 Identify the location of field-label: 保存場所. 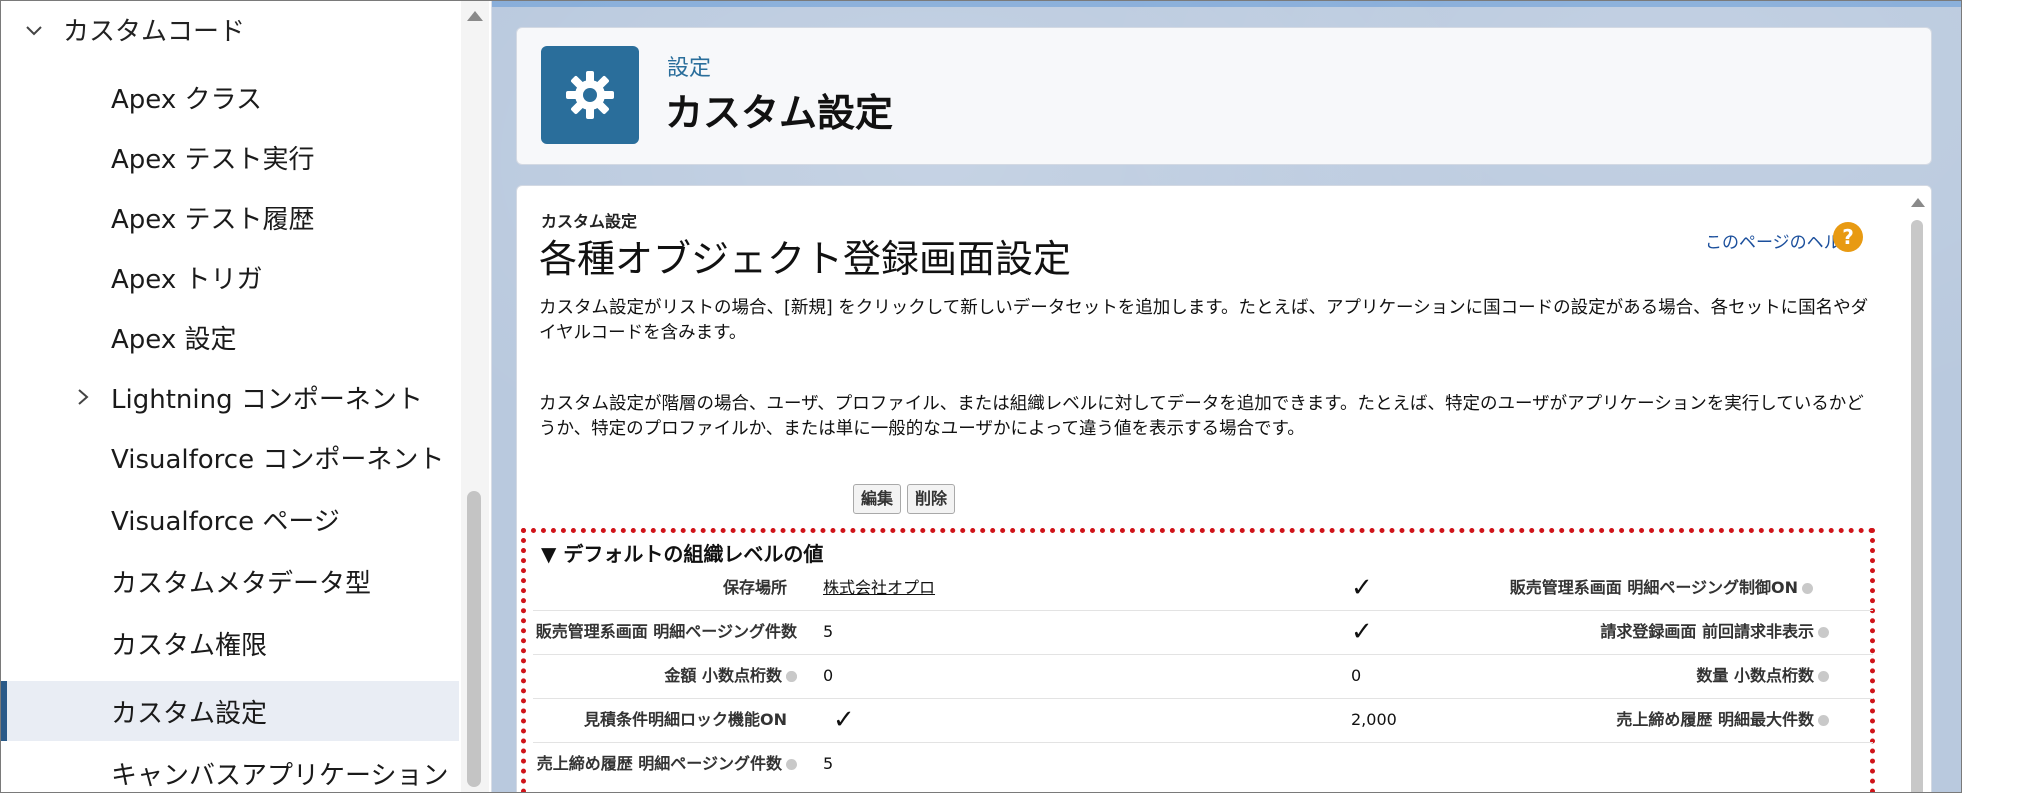
(754, 587).